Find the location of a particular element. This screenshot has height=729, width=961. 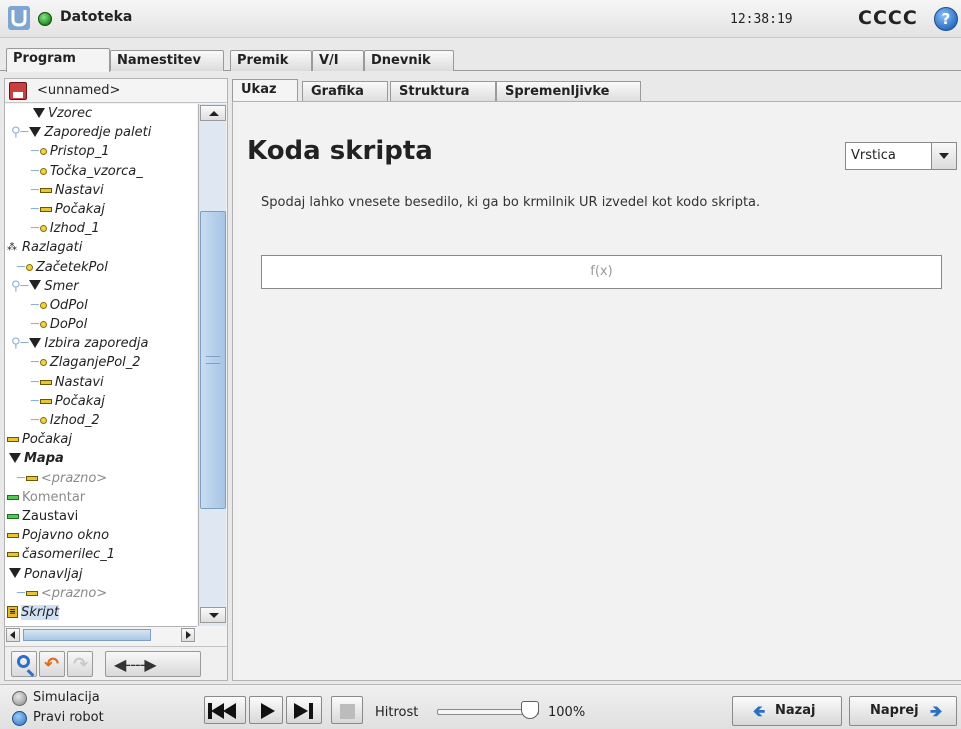

tab-struktura: Struktura is located at coordinates (443, 91).